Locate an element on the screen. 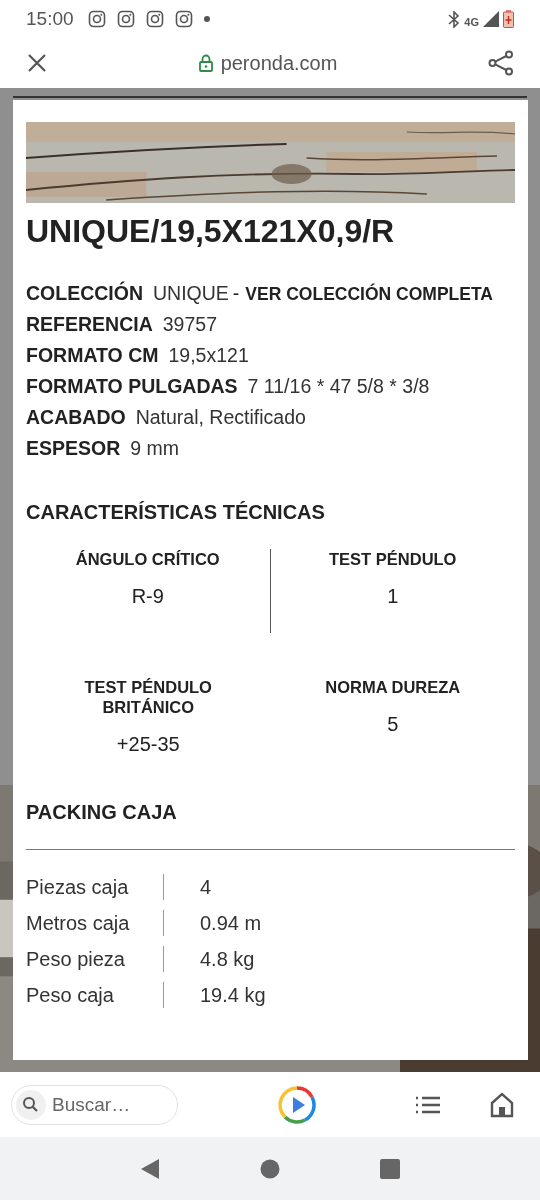 The width and height of the screenshot is (540, 1200). packing-label: Metros caja is located at coordinates (78, 923).